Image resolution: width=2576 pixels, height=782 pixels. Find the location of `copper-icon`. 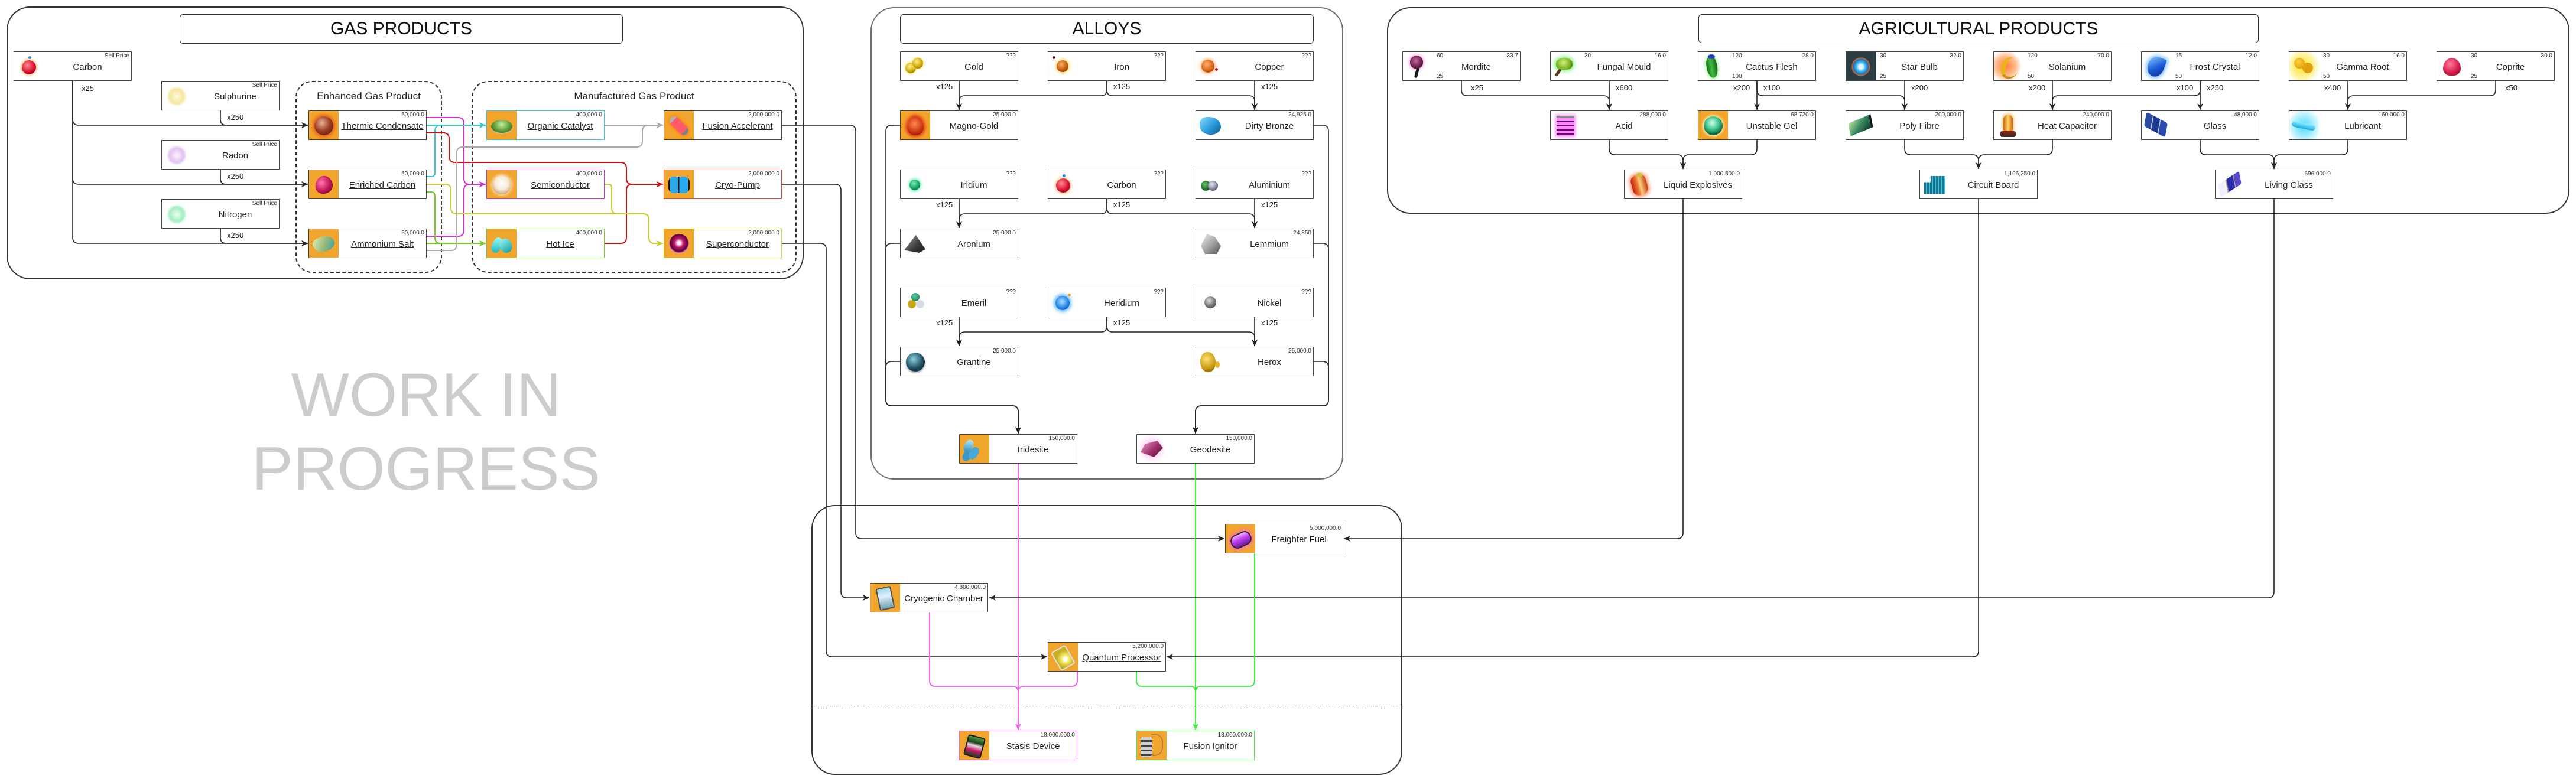

copper-icon is located at coordinates (1211, 66).